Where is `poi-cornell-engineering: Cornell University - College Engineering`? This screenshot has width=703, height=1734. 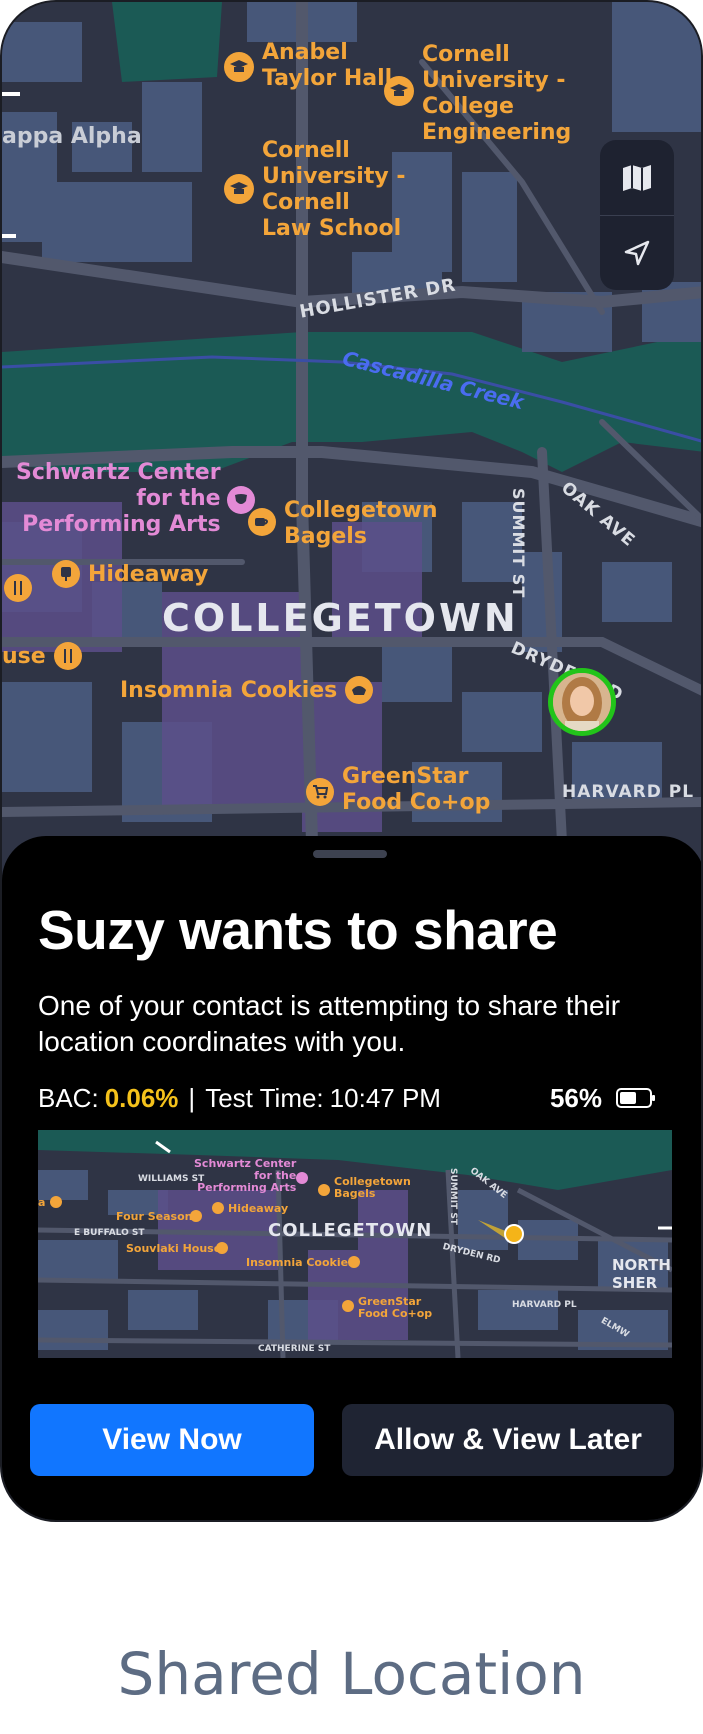 poi-cornell-engineering: Cornell University - College Engineering is located at coordinates (477, 94).